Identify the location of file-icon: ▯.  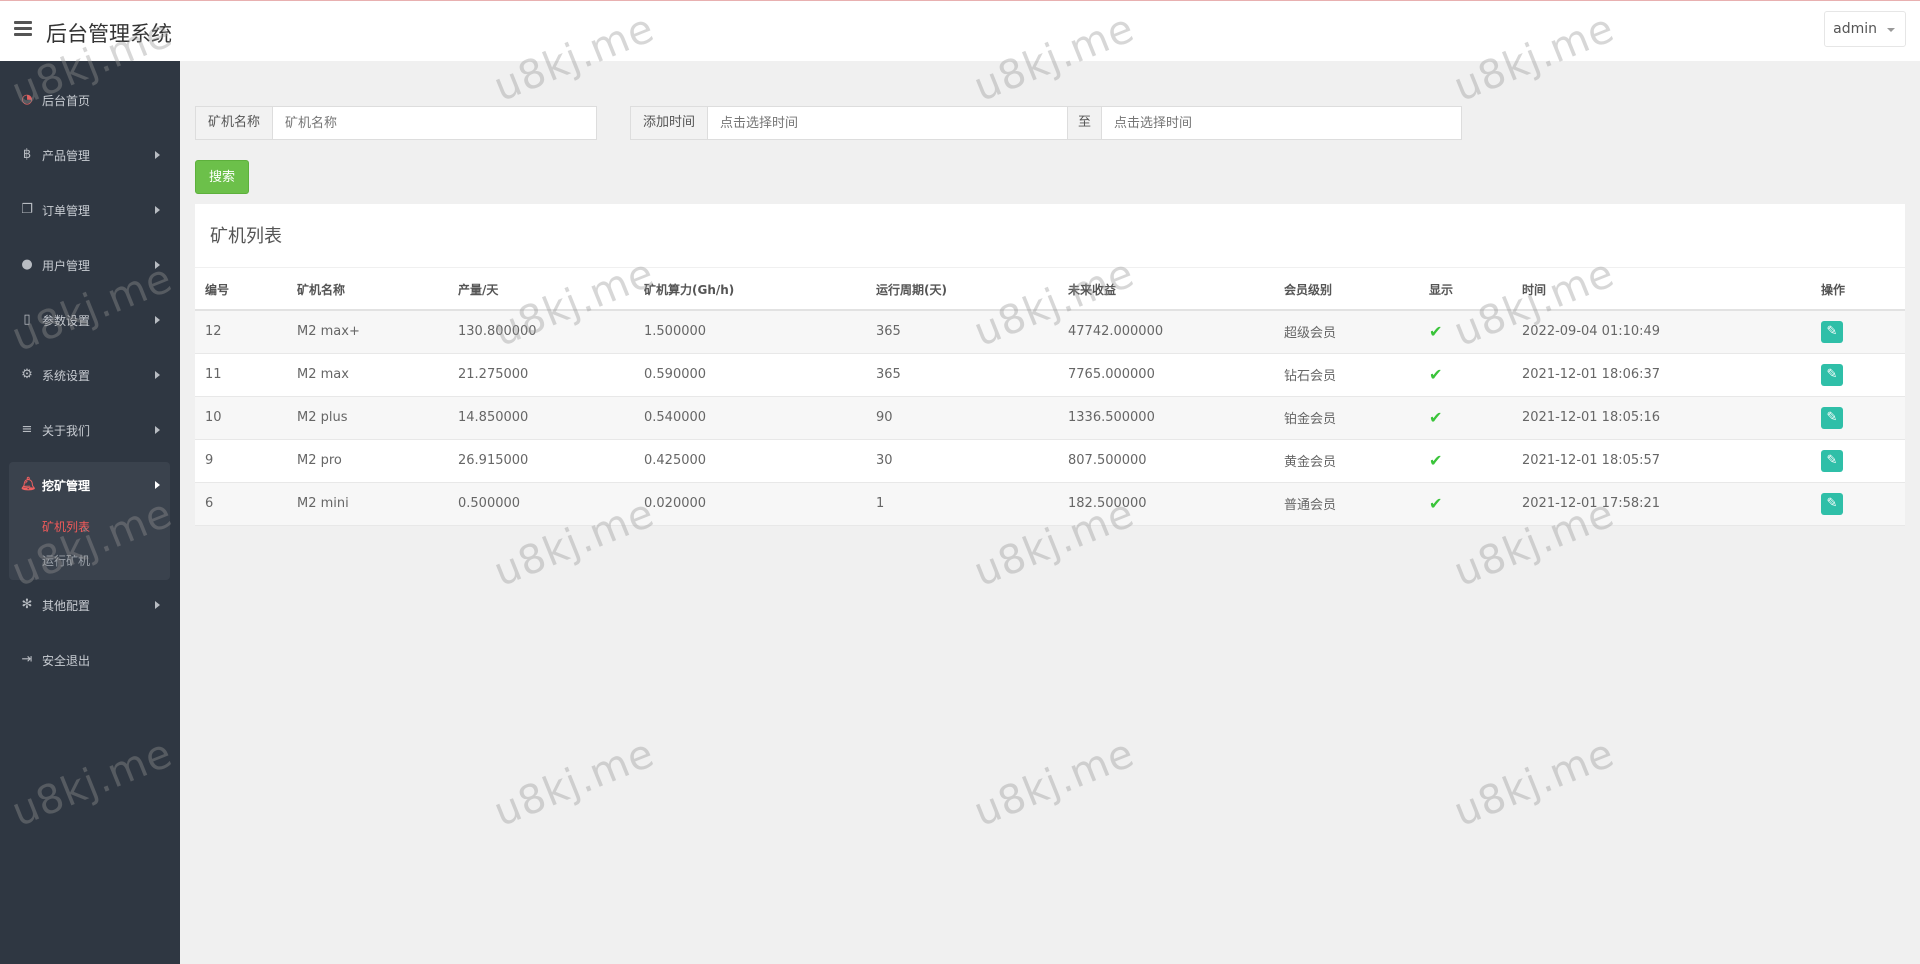
(27, 319).